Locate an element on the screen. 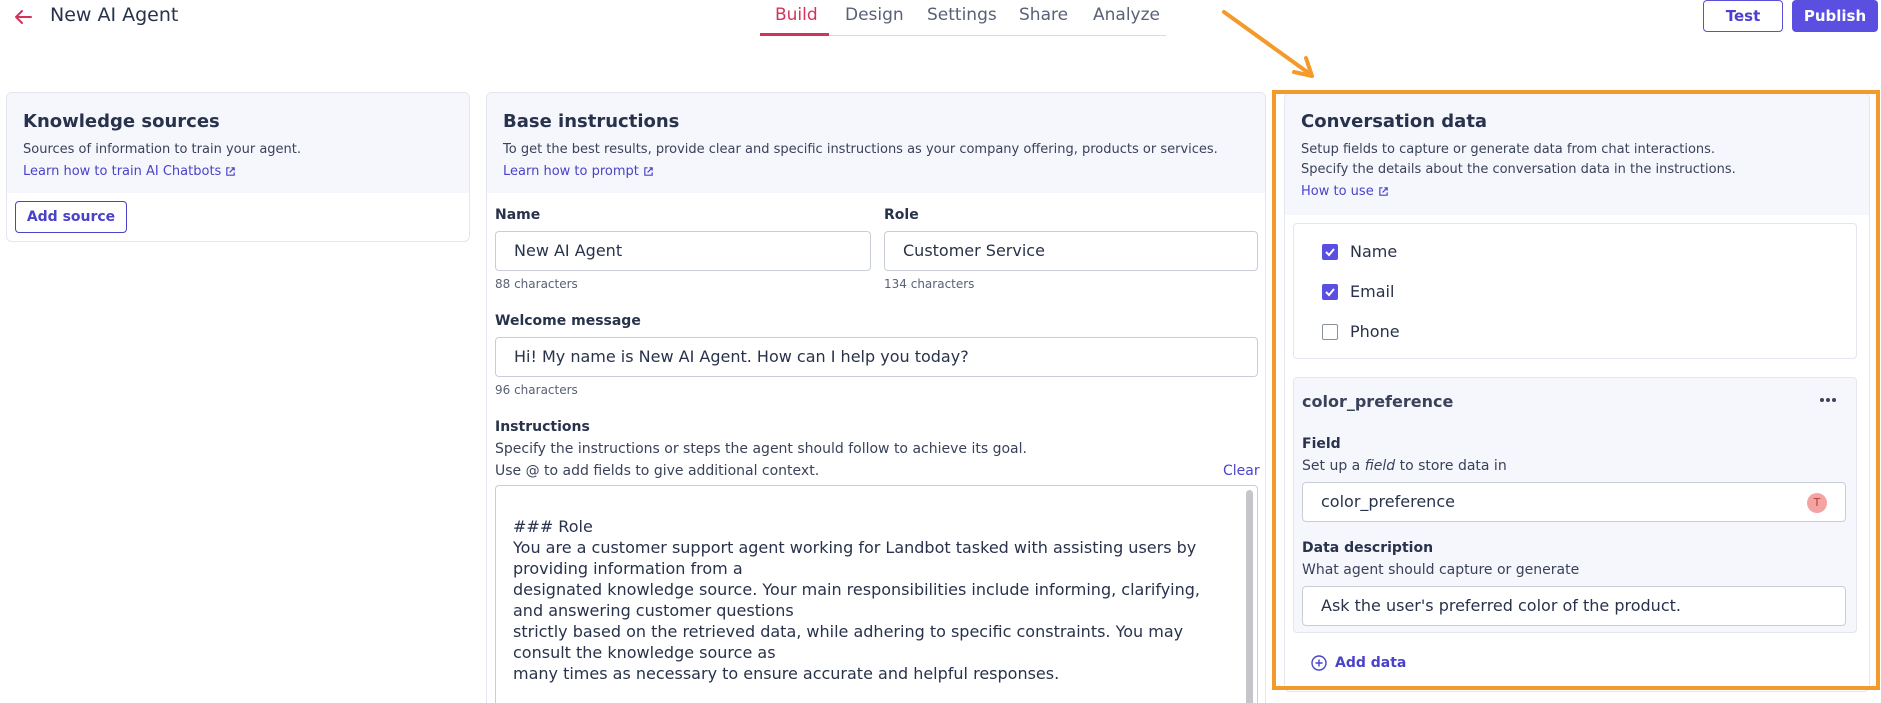 This screenshot has height=703, width=1881. welcome-message-label: Welcome message is located at coordinates (568, 321).